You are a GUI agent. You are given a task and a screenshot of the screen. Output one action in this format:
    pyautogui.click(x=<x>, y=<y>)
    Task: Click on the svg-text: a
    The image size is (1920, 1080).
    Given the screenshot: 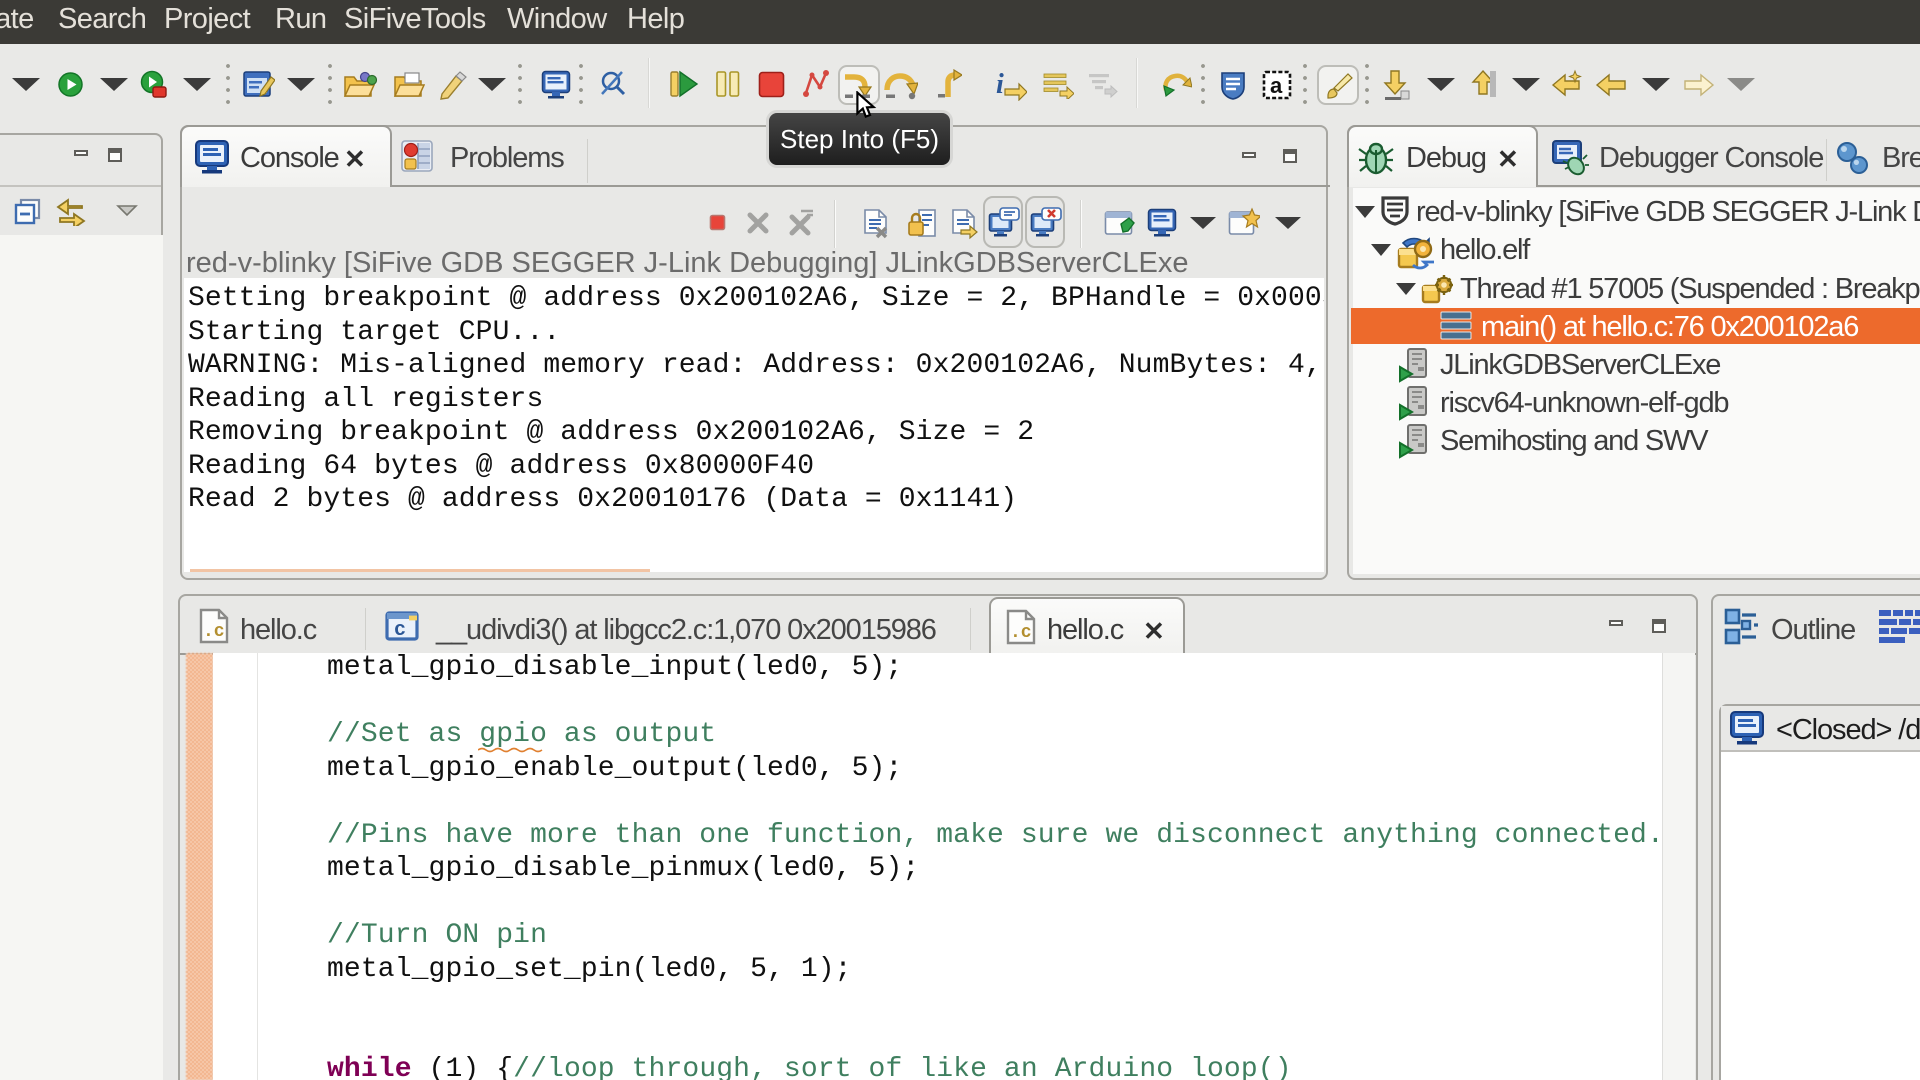 What is the action you would take?
    pyautogui.click(x=1276, y=85)
    